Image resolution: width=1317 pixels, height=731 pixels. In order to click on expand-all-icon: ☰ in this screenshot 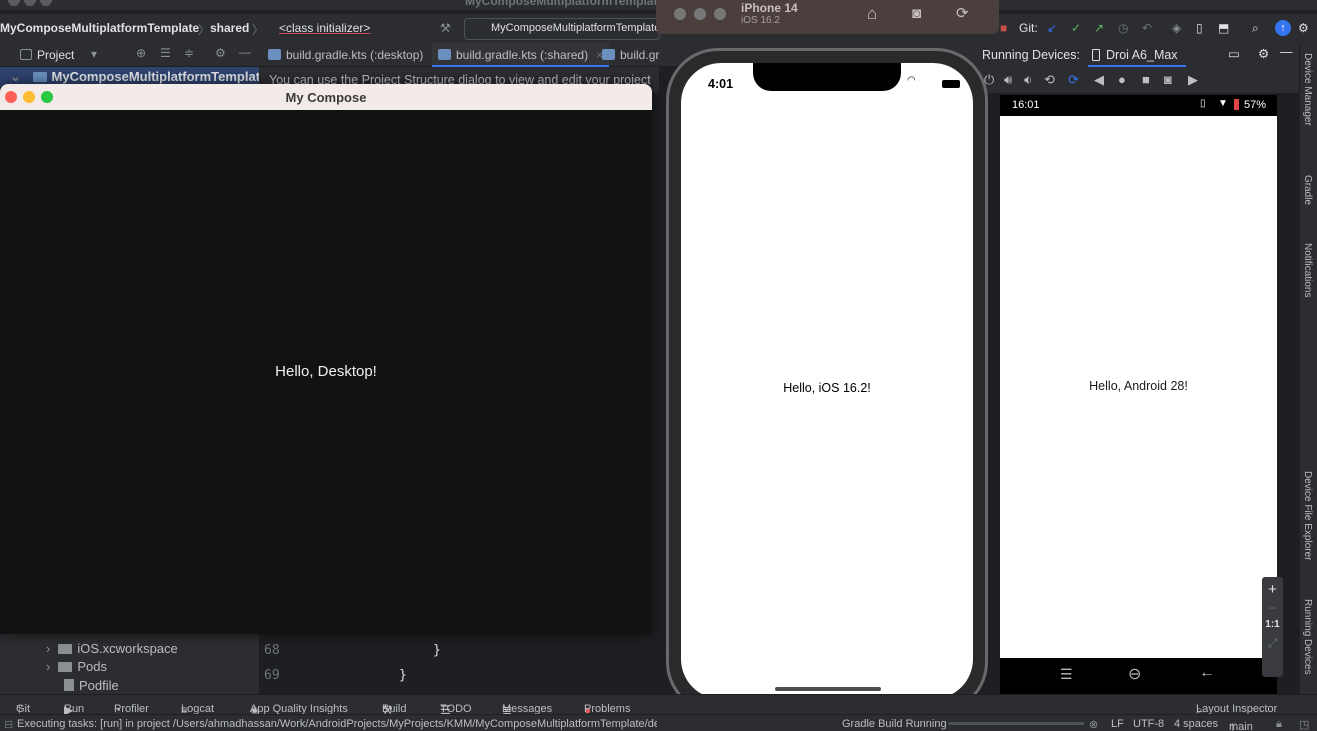, I will do `click(165, 53)`.